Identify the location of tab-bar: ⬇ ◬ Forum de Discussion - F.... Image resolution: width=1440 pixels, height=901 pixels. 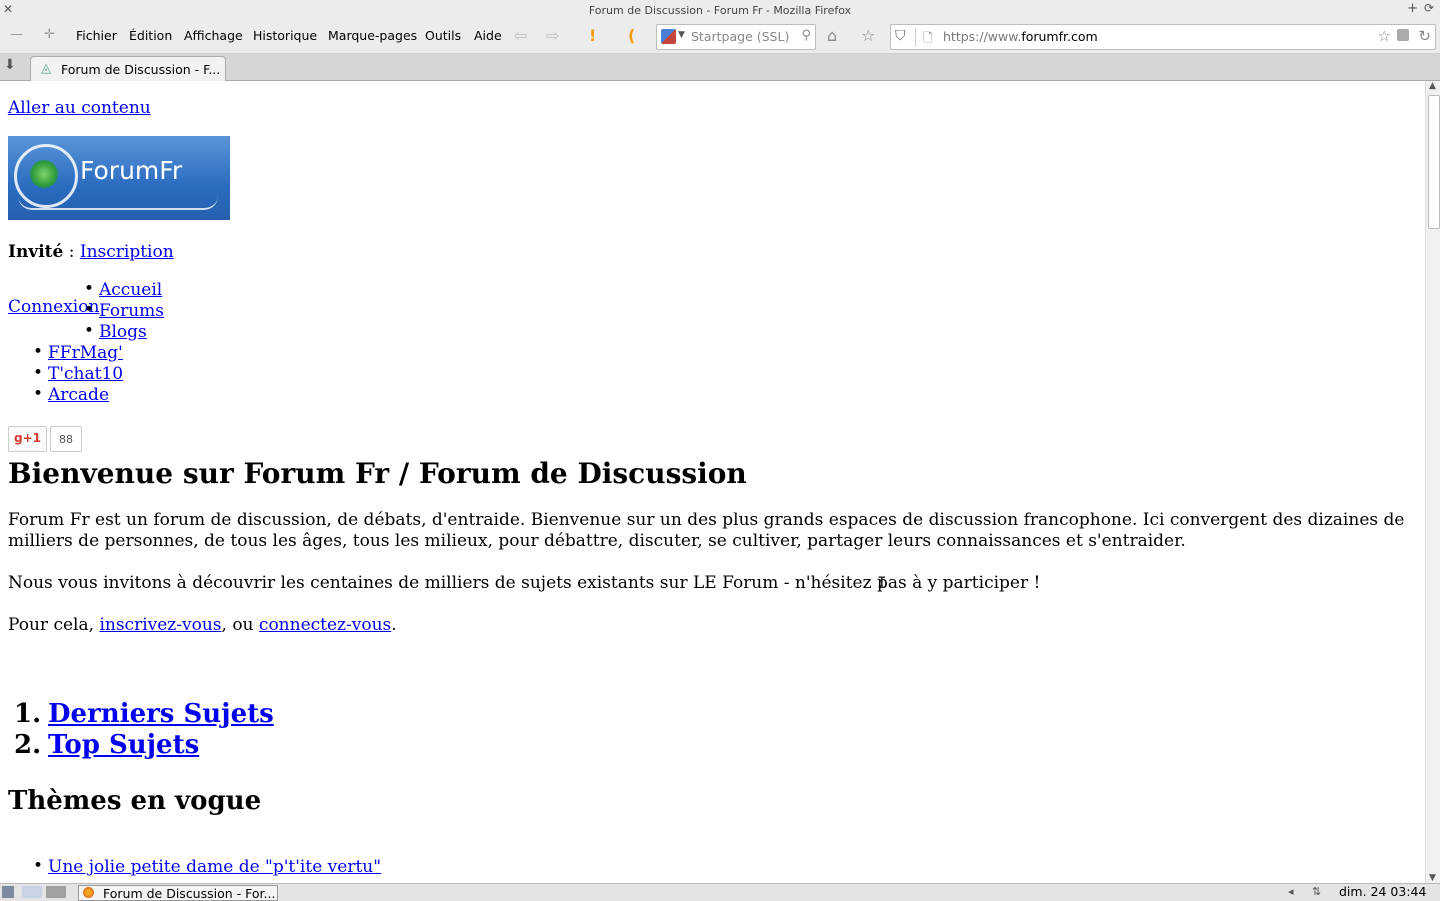
(720, 67).